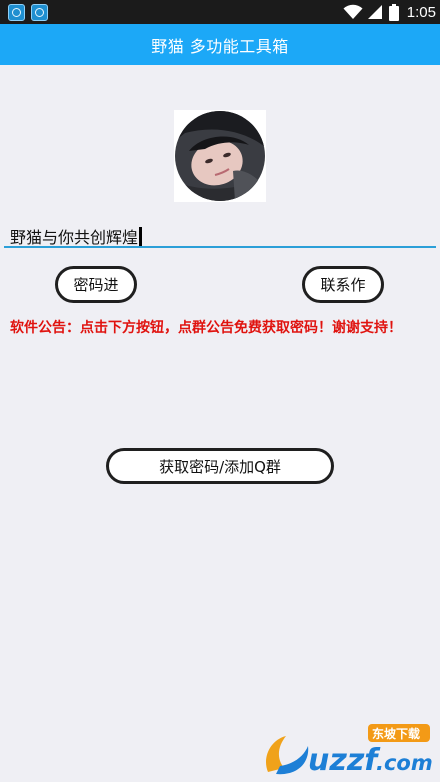 The height and width of the screenshot is (782, 440). I want to click on uzzf-watermark-logo: uzzf .com 东坡下载, so click(347, 748).